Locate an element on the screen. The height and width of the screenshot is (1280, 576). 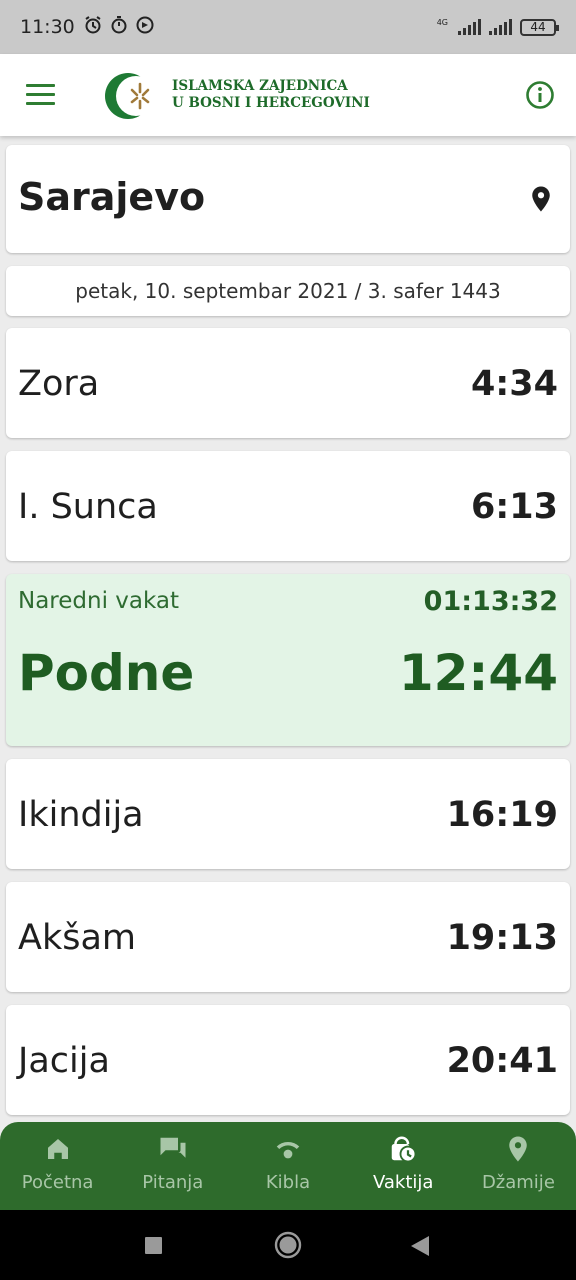
prayer-card-zora: Zora 4:34 is located at coordinates (288, 383).